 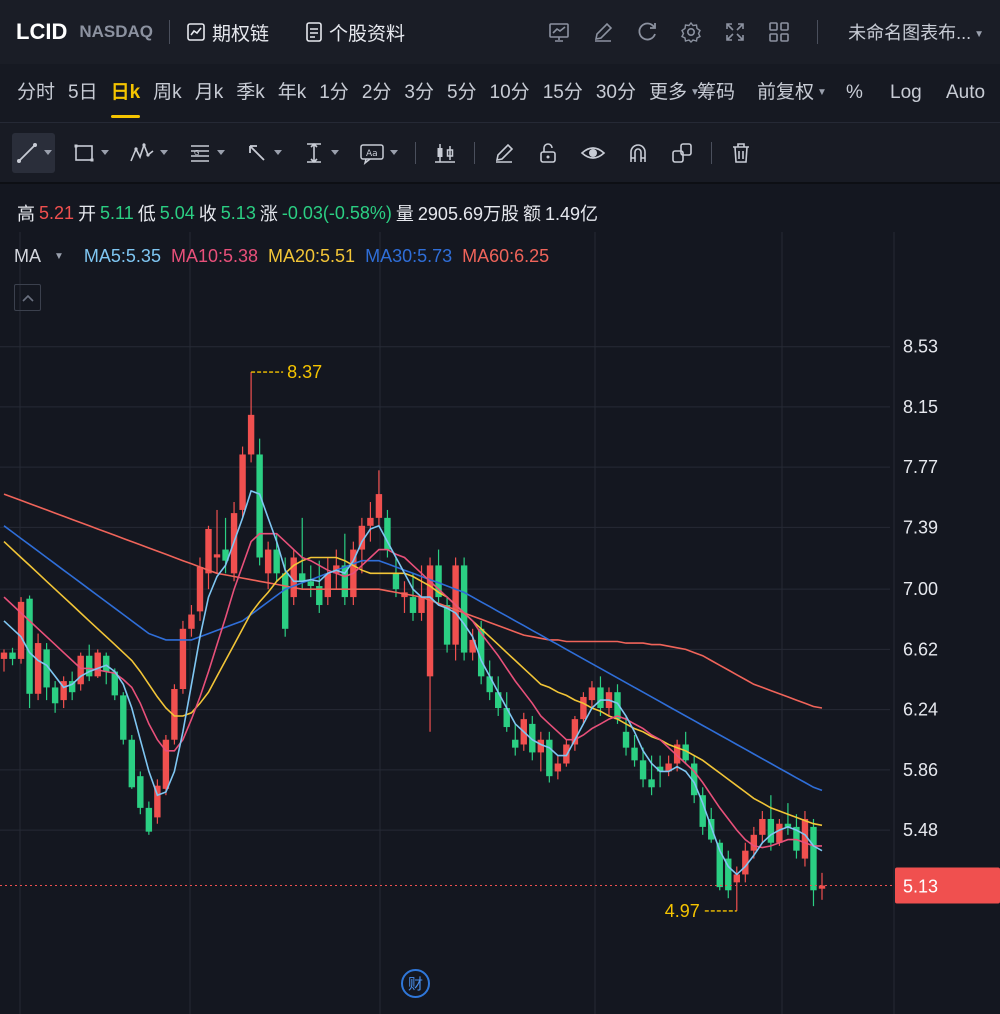 I want to click on open-value: 5.11, so click(x=117, y=212).